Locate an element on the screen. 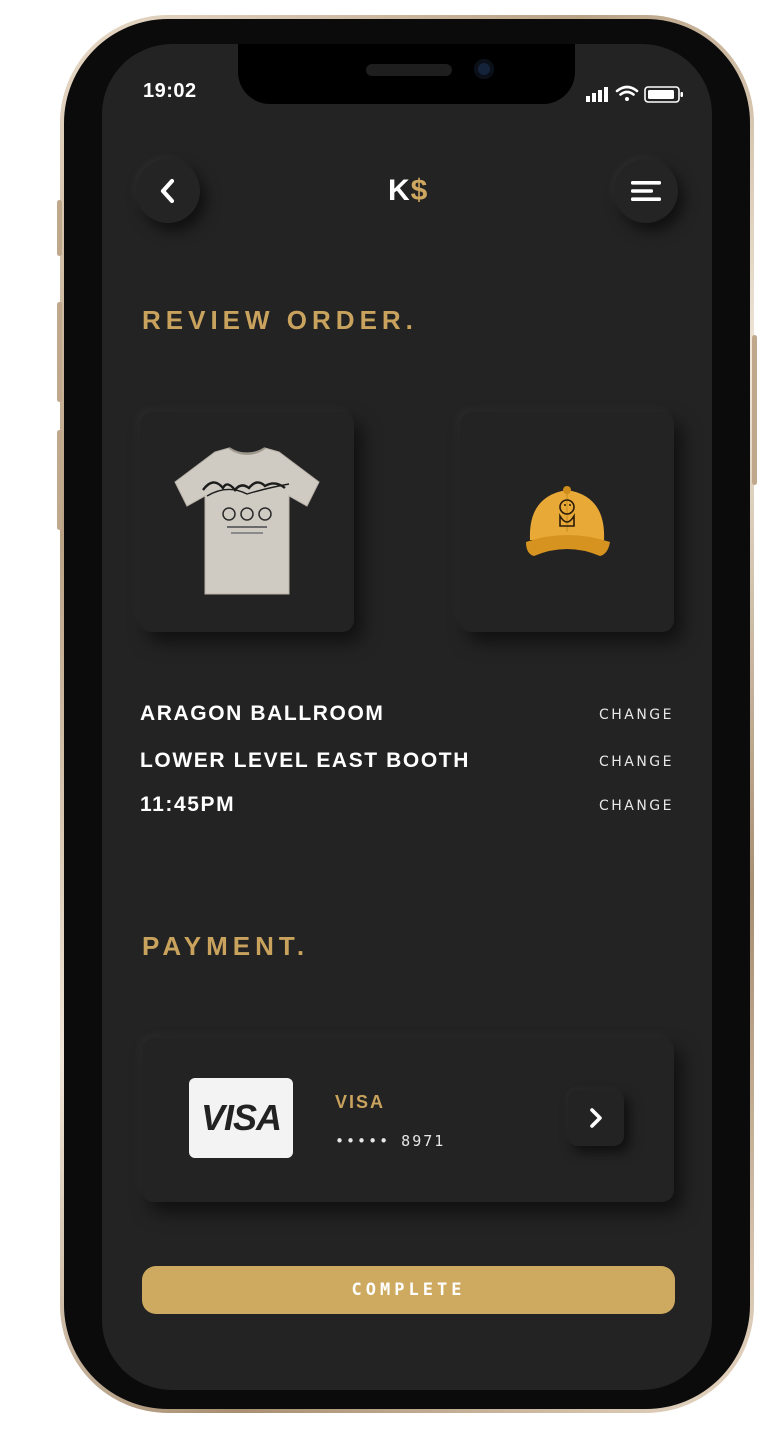 The image size is (778, 1436). card-brand: VISA is located at coordinates (360, 1102).